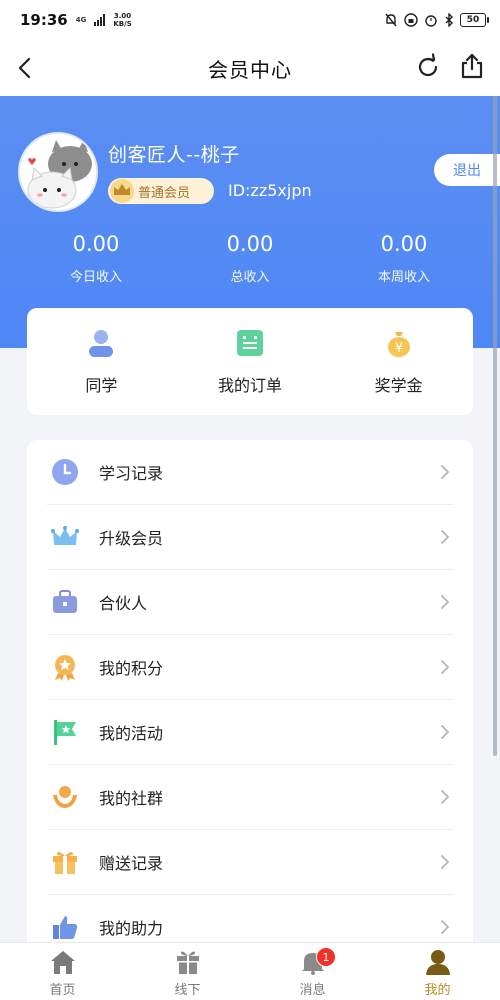 This screenshot has width=500, height=1000. Describe the element at coordinates (250, 602) in the screenshot. I see `menu-item-partner: 合伙人` at that location.